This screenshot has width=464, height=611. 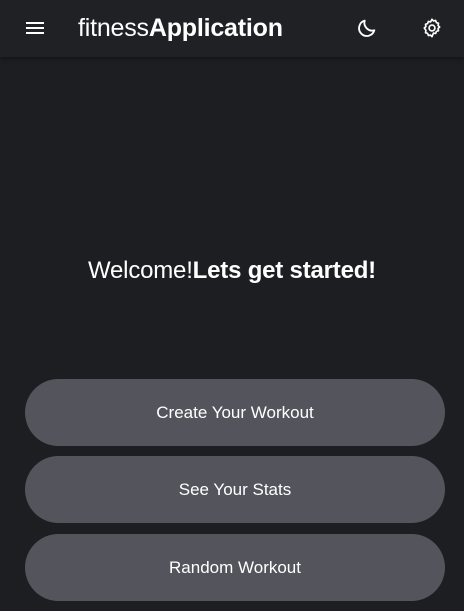 I want to click on app-title-light: fitness, so click(x=113, y=28).